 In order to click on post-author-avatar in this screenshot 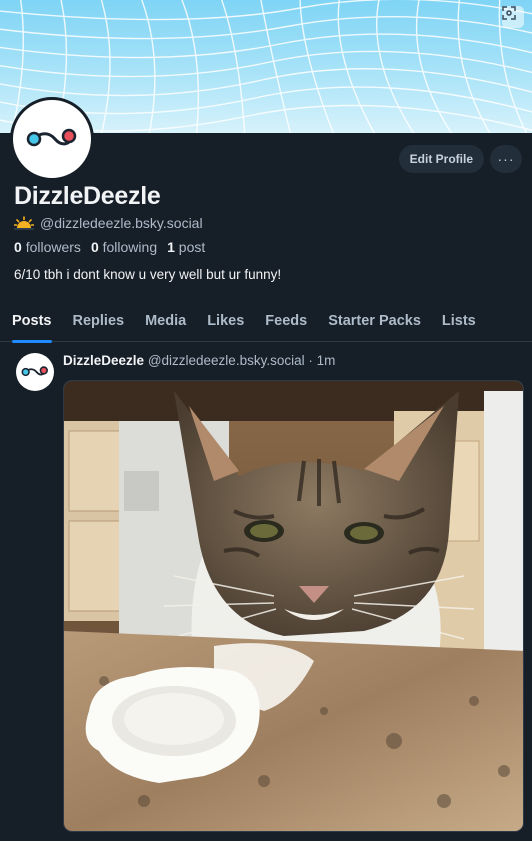, I will do `click(35, 372)`.